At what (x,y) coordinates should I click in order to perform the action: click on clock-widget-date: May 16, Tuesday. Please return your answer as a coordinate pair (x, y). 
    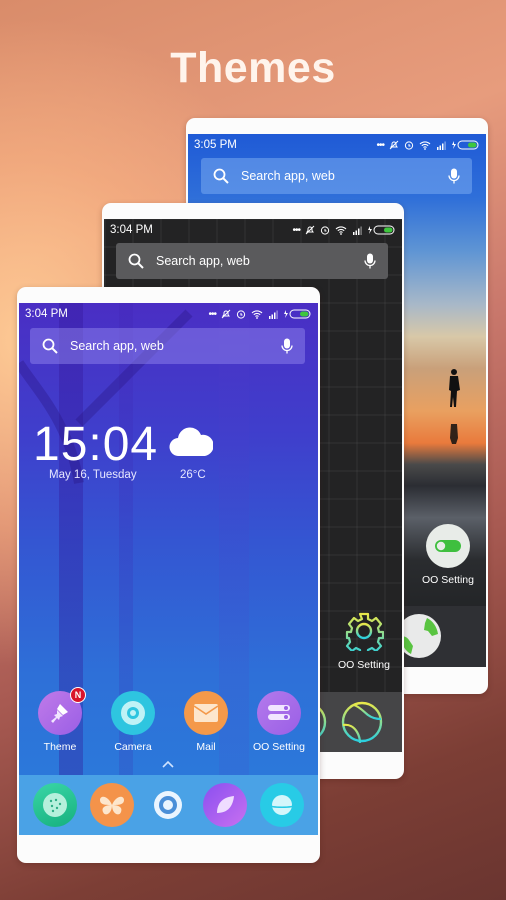
    Looking at the image, I should click on (93, 475).